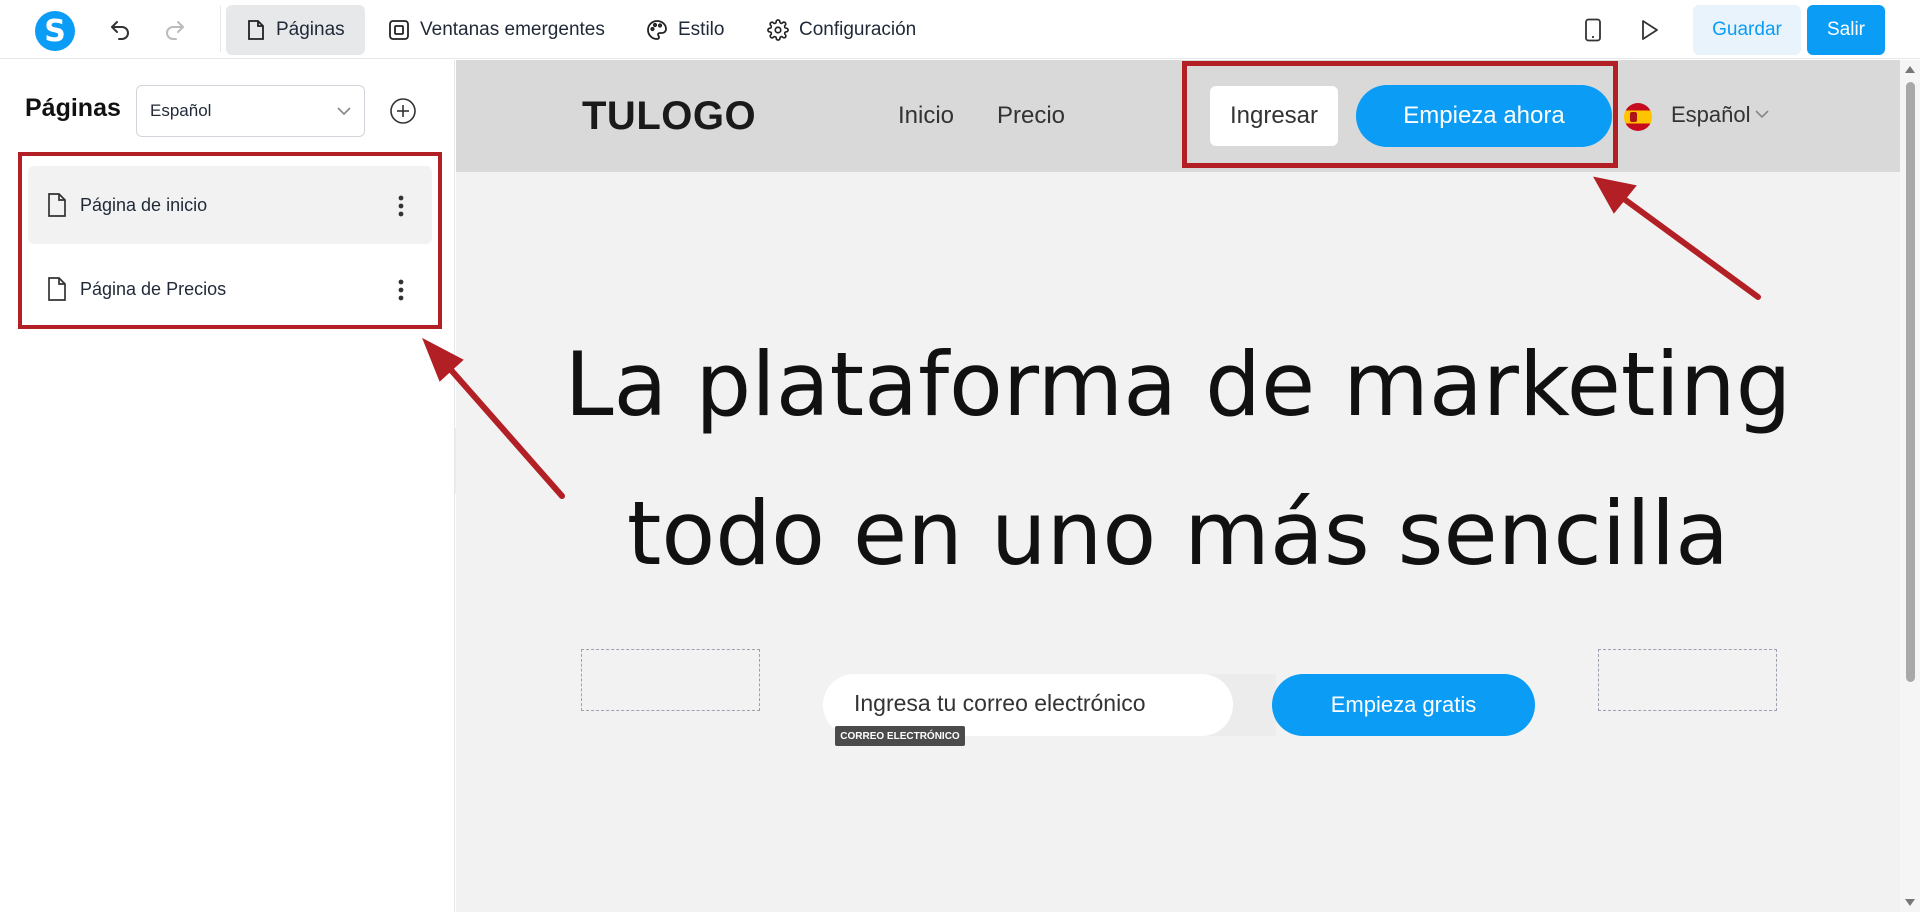 The height and width of the screenshot is (912, 1920). What do you see at coordinates (153, 288) in the screenshot?
I see `page-item-label: Página de Precios` at bounding box center [153, 288].